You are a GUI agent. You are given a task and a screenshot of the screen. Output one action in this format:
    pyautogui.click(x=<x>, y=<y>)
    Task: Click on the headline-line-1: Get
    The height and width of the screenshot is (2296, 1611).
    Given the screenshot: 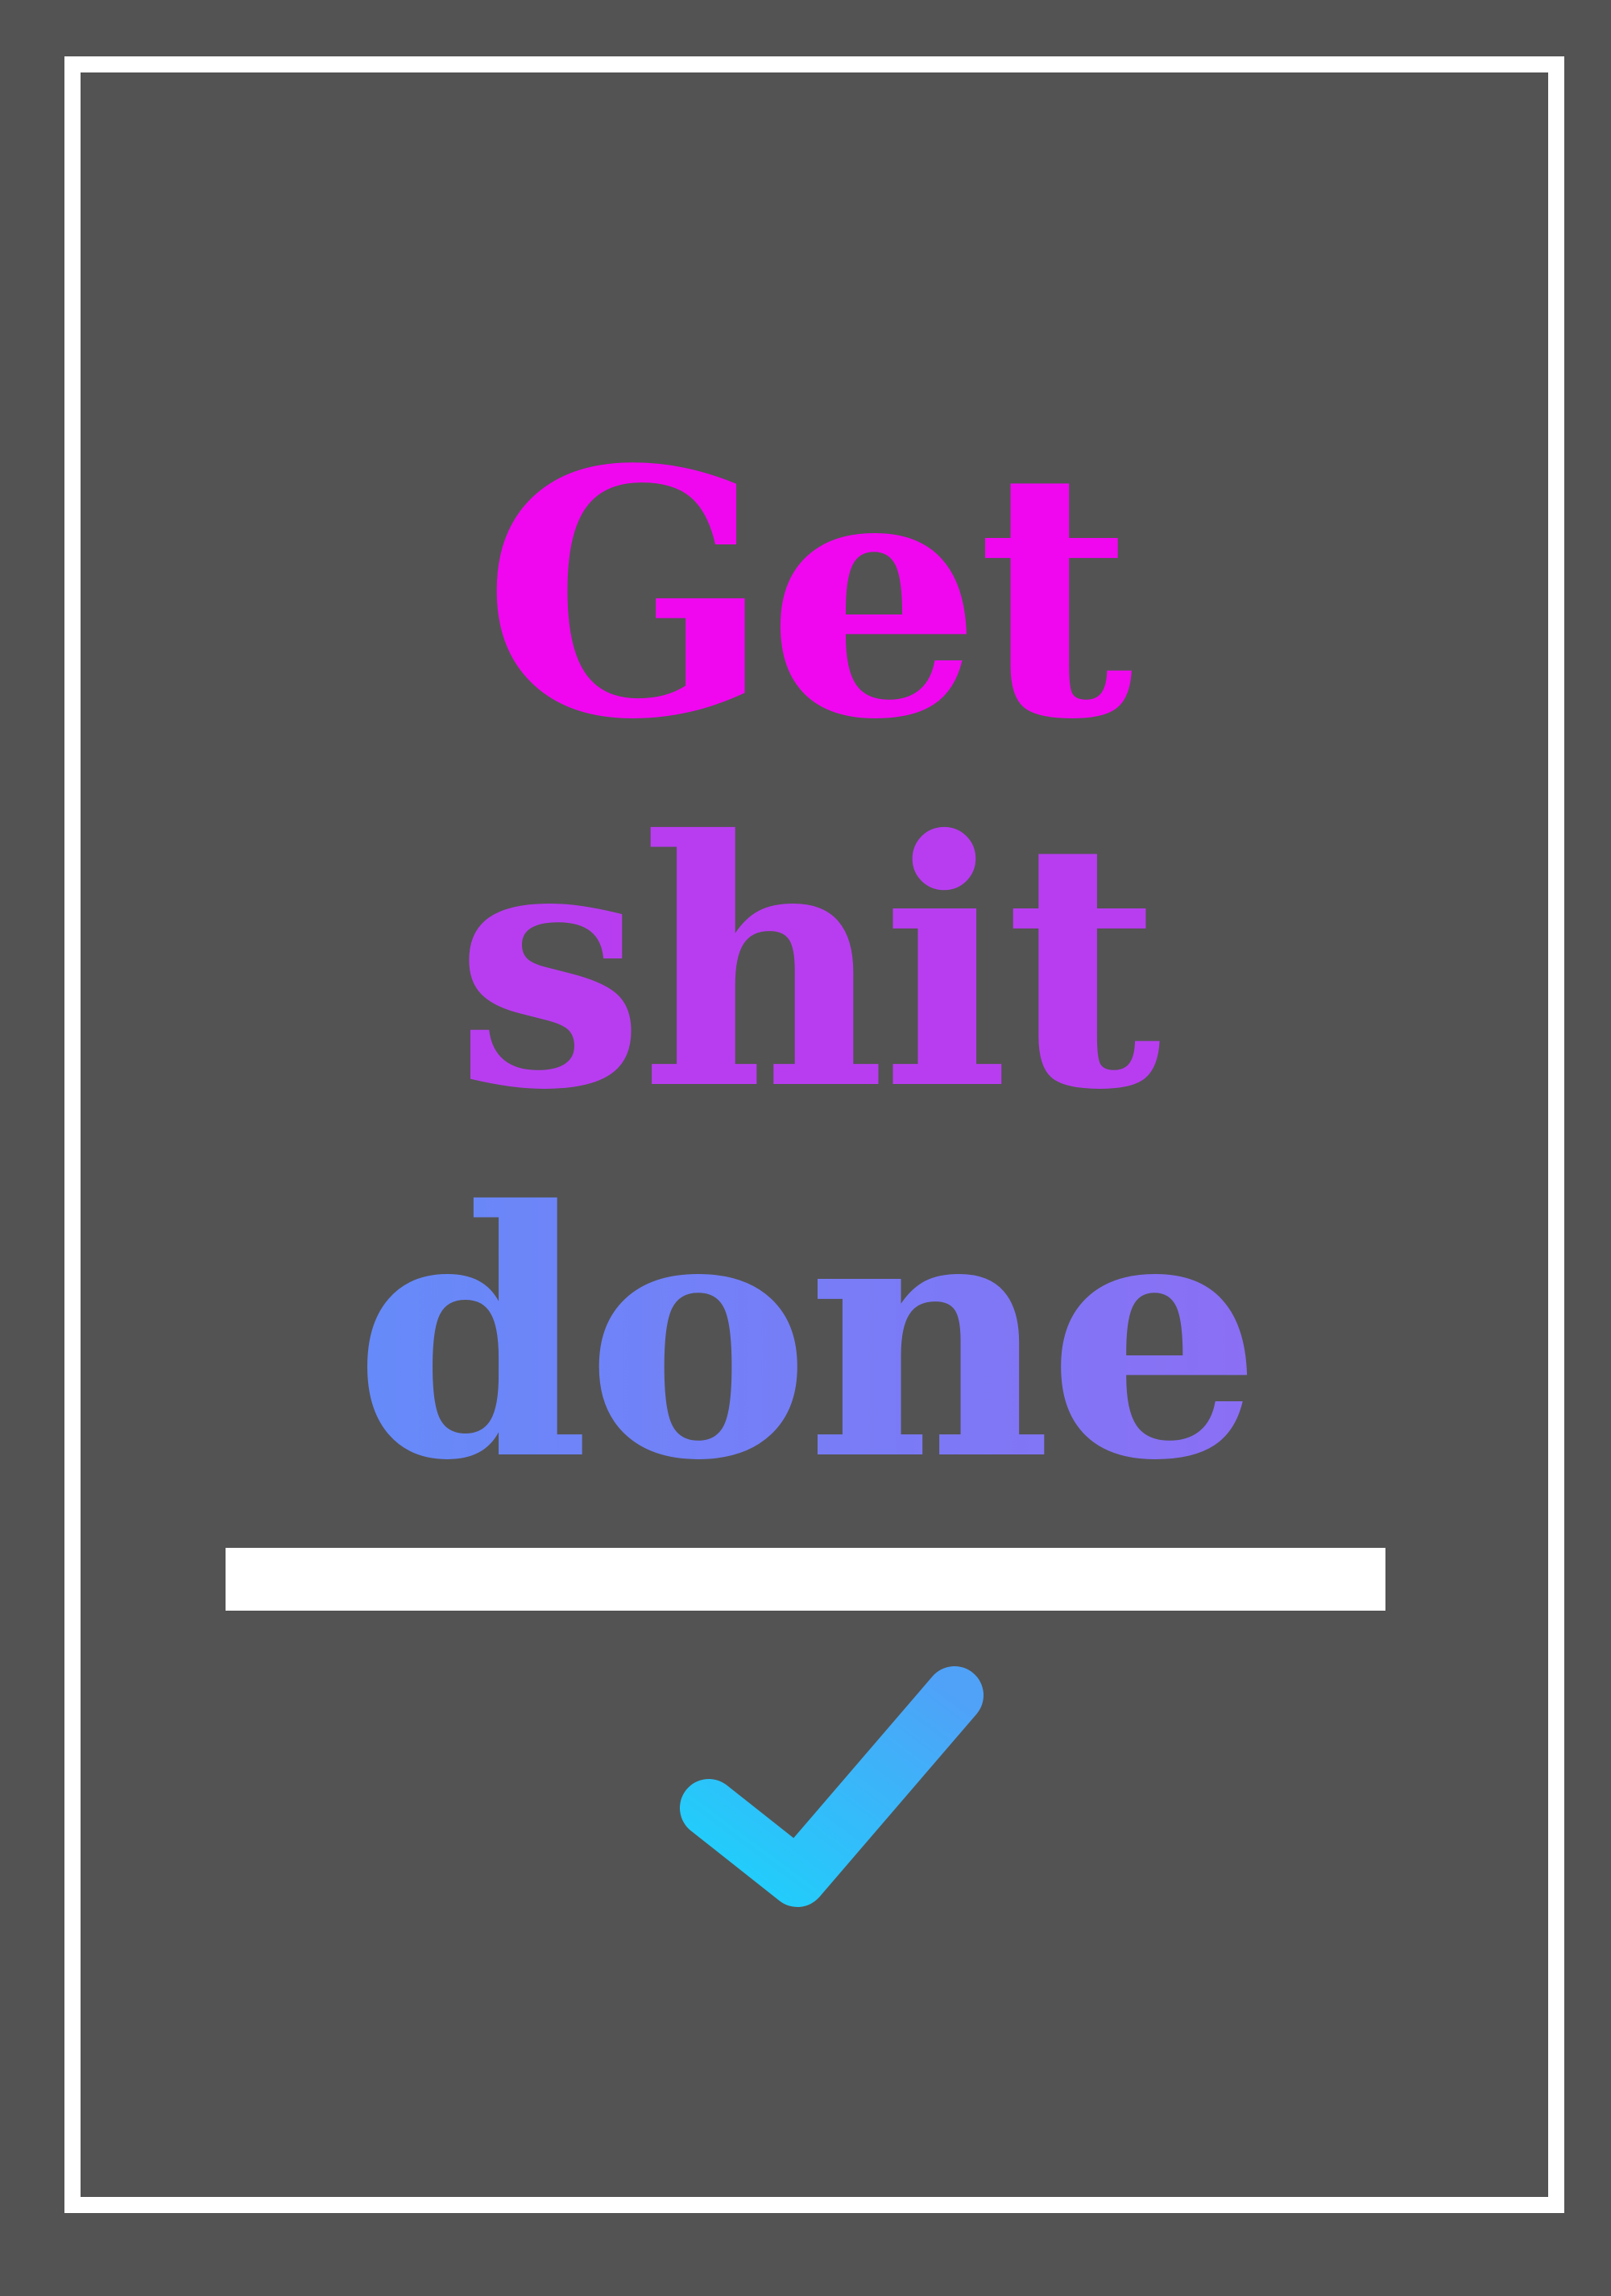 What is the action you would take?
    pyautogui.click(x=807, y=595)
    